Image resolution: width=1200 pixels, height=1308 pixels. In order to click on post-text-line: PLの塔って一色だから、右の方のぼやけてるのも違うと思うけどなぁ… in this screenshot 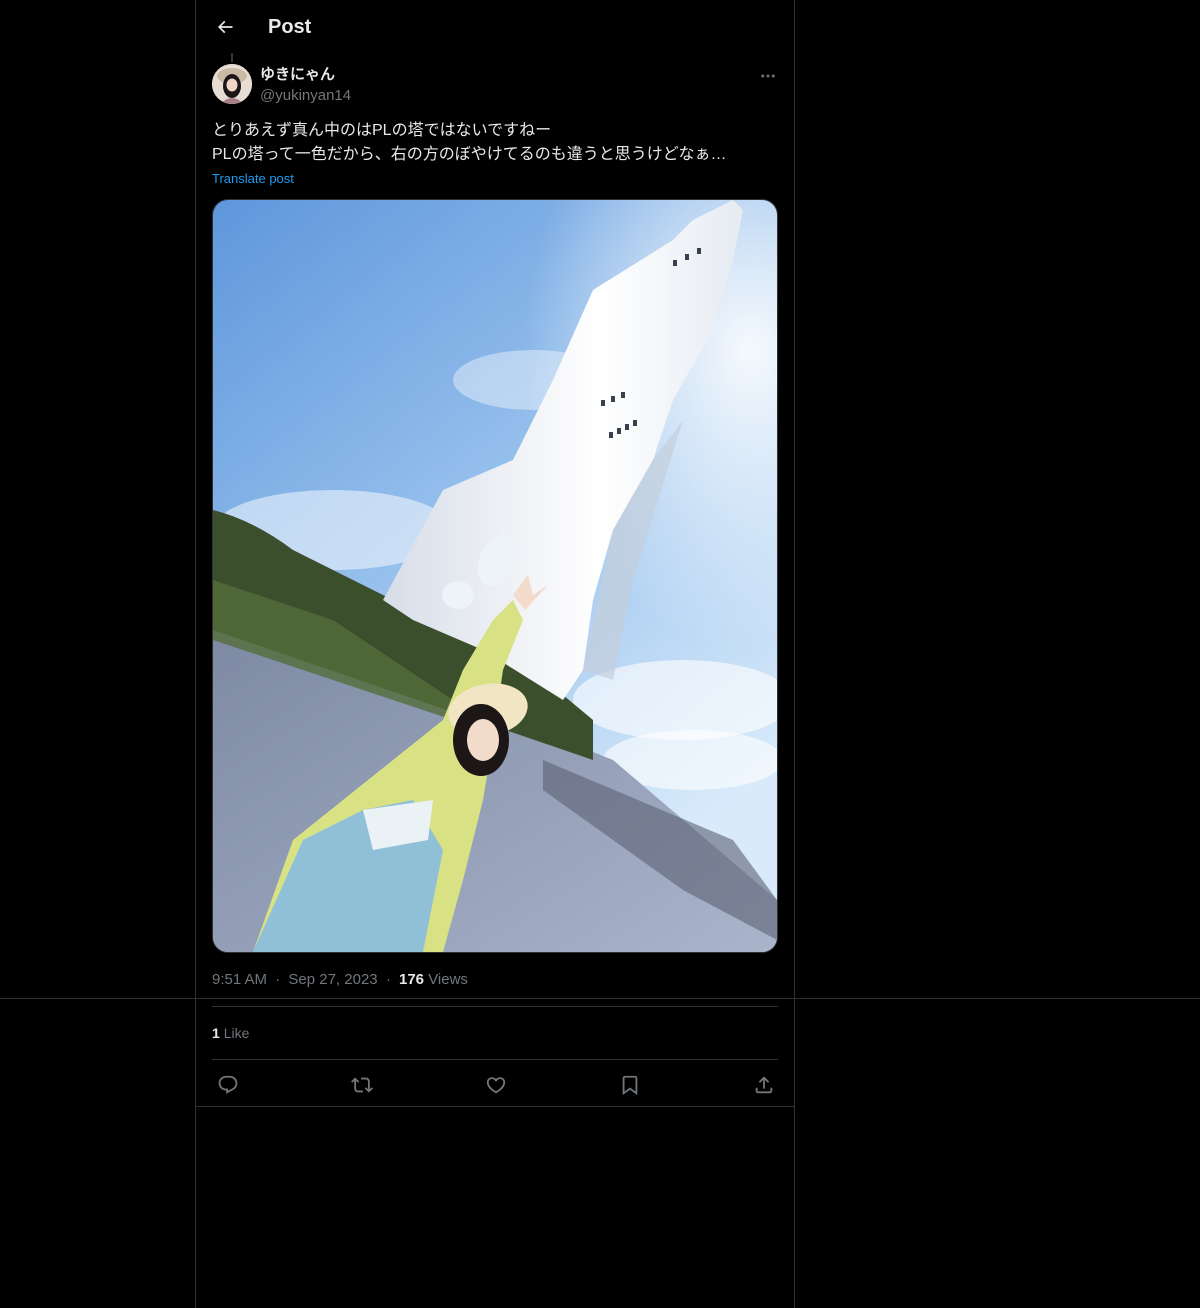, I will do `click(469, 154)`.